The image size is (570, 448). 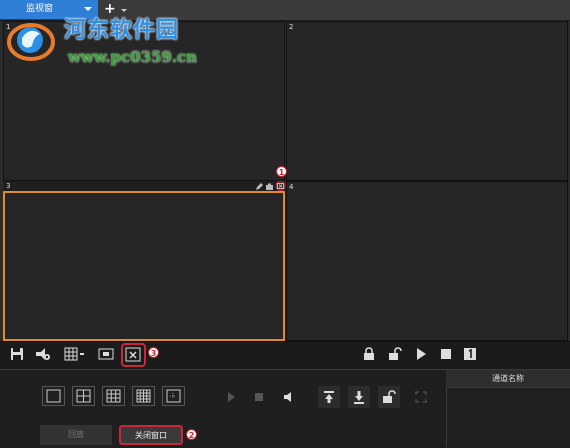 What do you see at coordinates (389, 397) in the screenshot?
I see `unlock-button` at bounding box center [389, 397].